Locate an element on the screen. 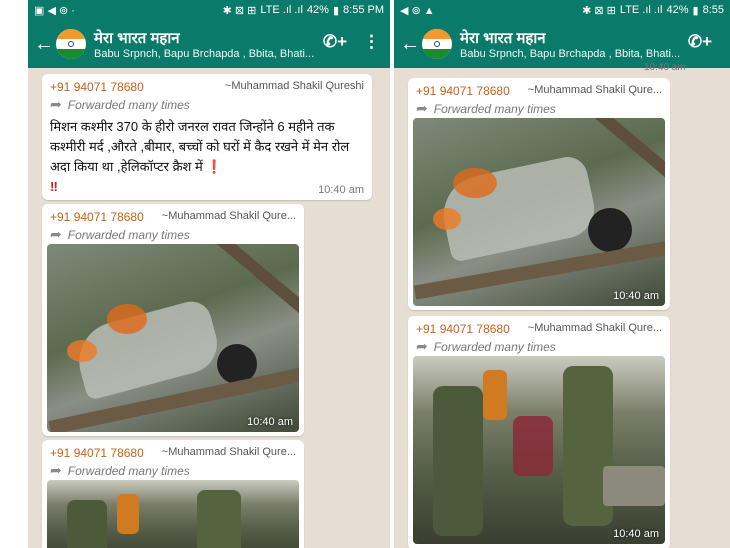 Image resolution: width=730 pixels, height=548 pixels. status-right: ✱ ⊠ ⊞ LTE .ıl .ıl 42% ▮ 8:55 is located at coordinates (653, 10).